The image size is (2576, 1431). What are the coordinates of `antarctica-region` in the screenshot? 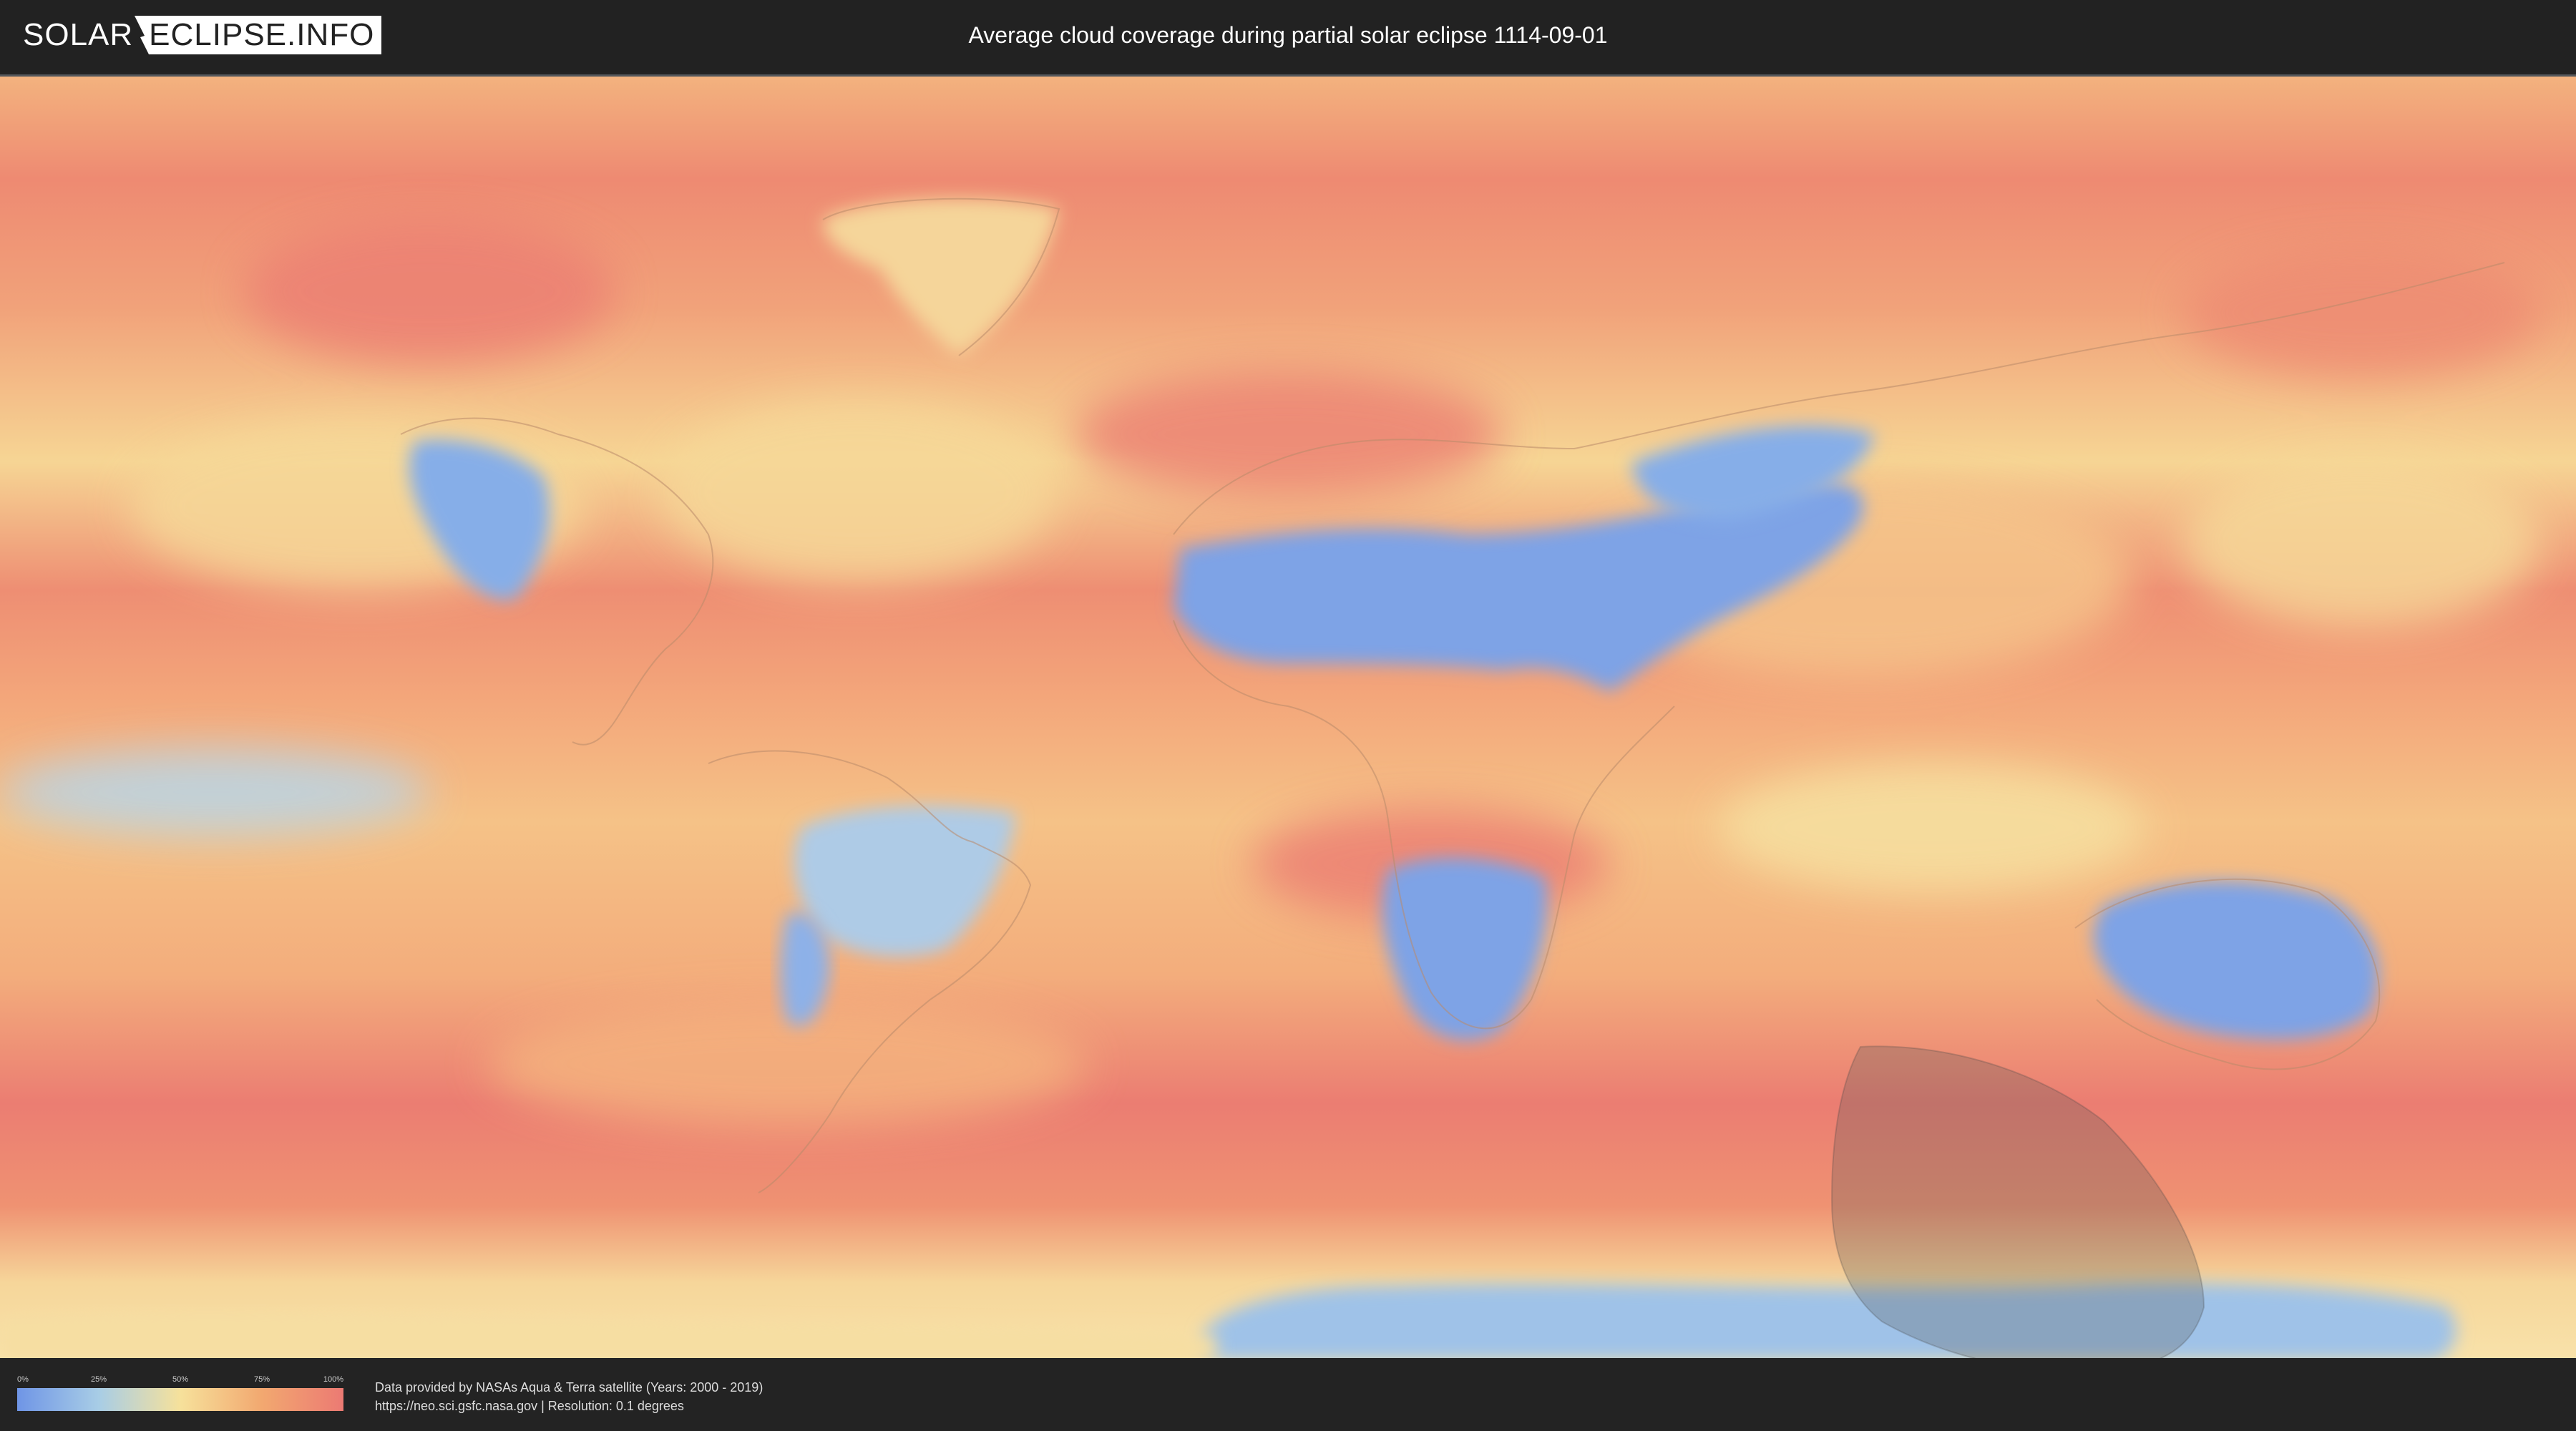 It's located at (1830, 1321).